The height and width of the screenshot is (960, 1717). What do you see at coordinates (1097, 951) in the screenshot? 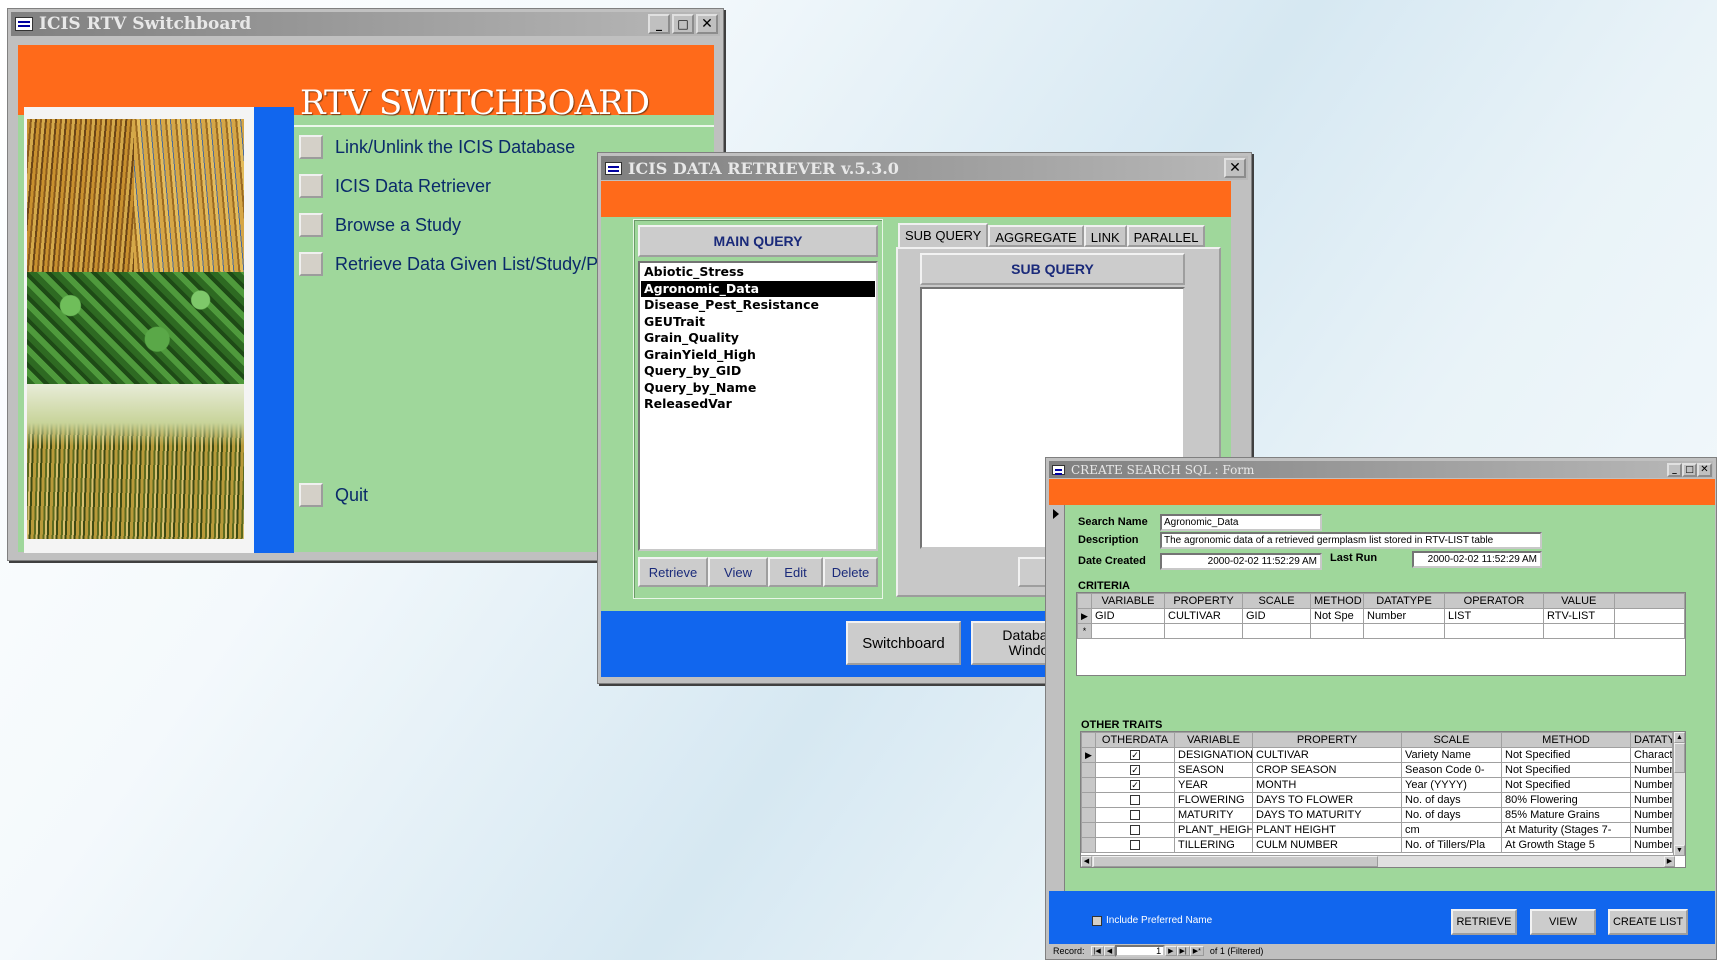
I see `first-record-icon: |◀` at bounding box center [1097, 951].